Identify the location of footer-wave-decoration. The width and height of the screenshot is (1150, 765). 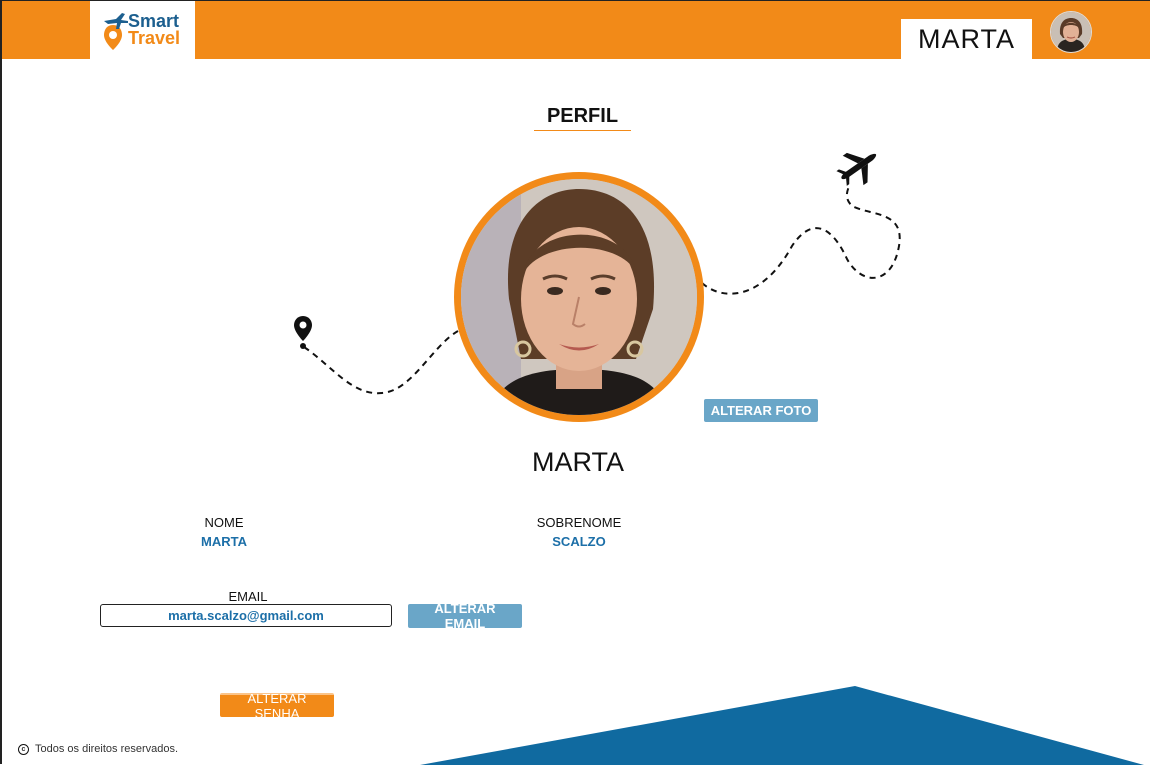
(782, 725).